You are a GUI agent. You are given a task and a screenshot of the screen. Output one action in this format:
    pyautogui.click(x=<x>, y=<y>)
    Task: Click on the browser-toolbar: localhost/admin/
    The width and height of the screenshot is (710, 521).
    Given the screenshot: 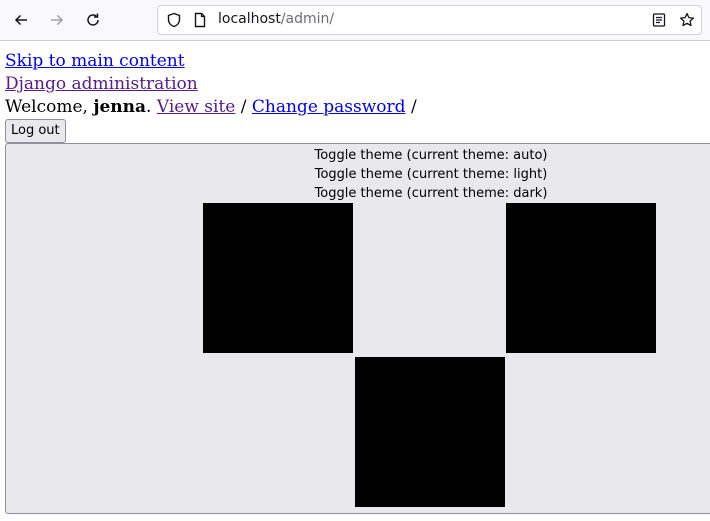 What is the action you would take?
    pyautogui.click(x=355, y=20)
    